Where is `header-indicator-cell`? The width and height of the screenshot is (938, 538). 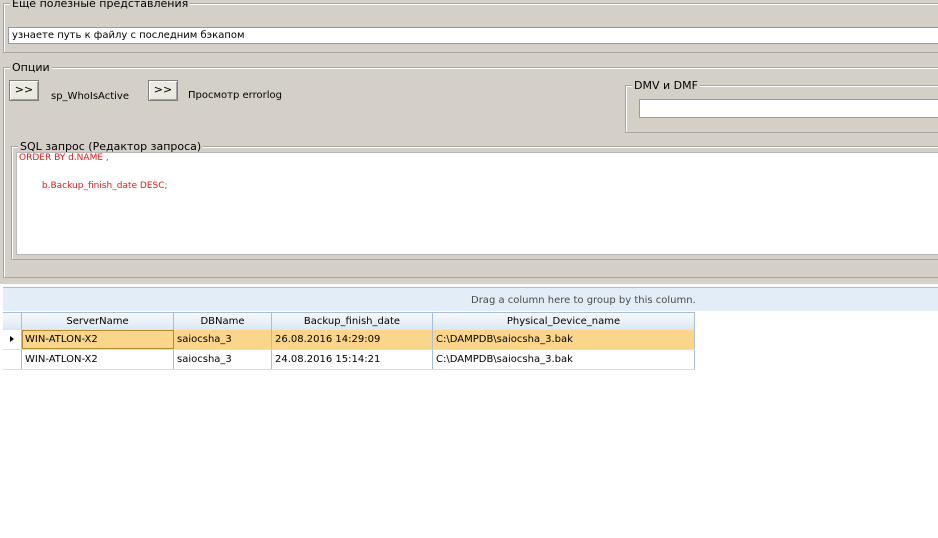 header-indicator-cell is located at coordinates (12, 321).